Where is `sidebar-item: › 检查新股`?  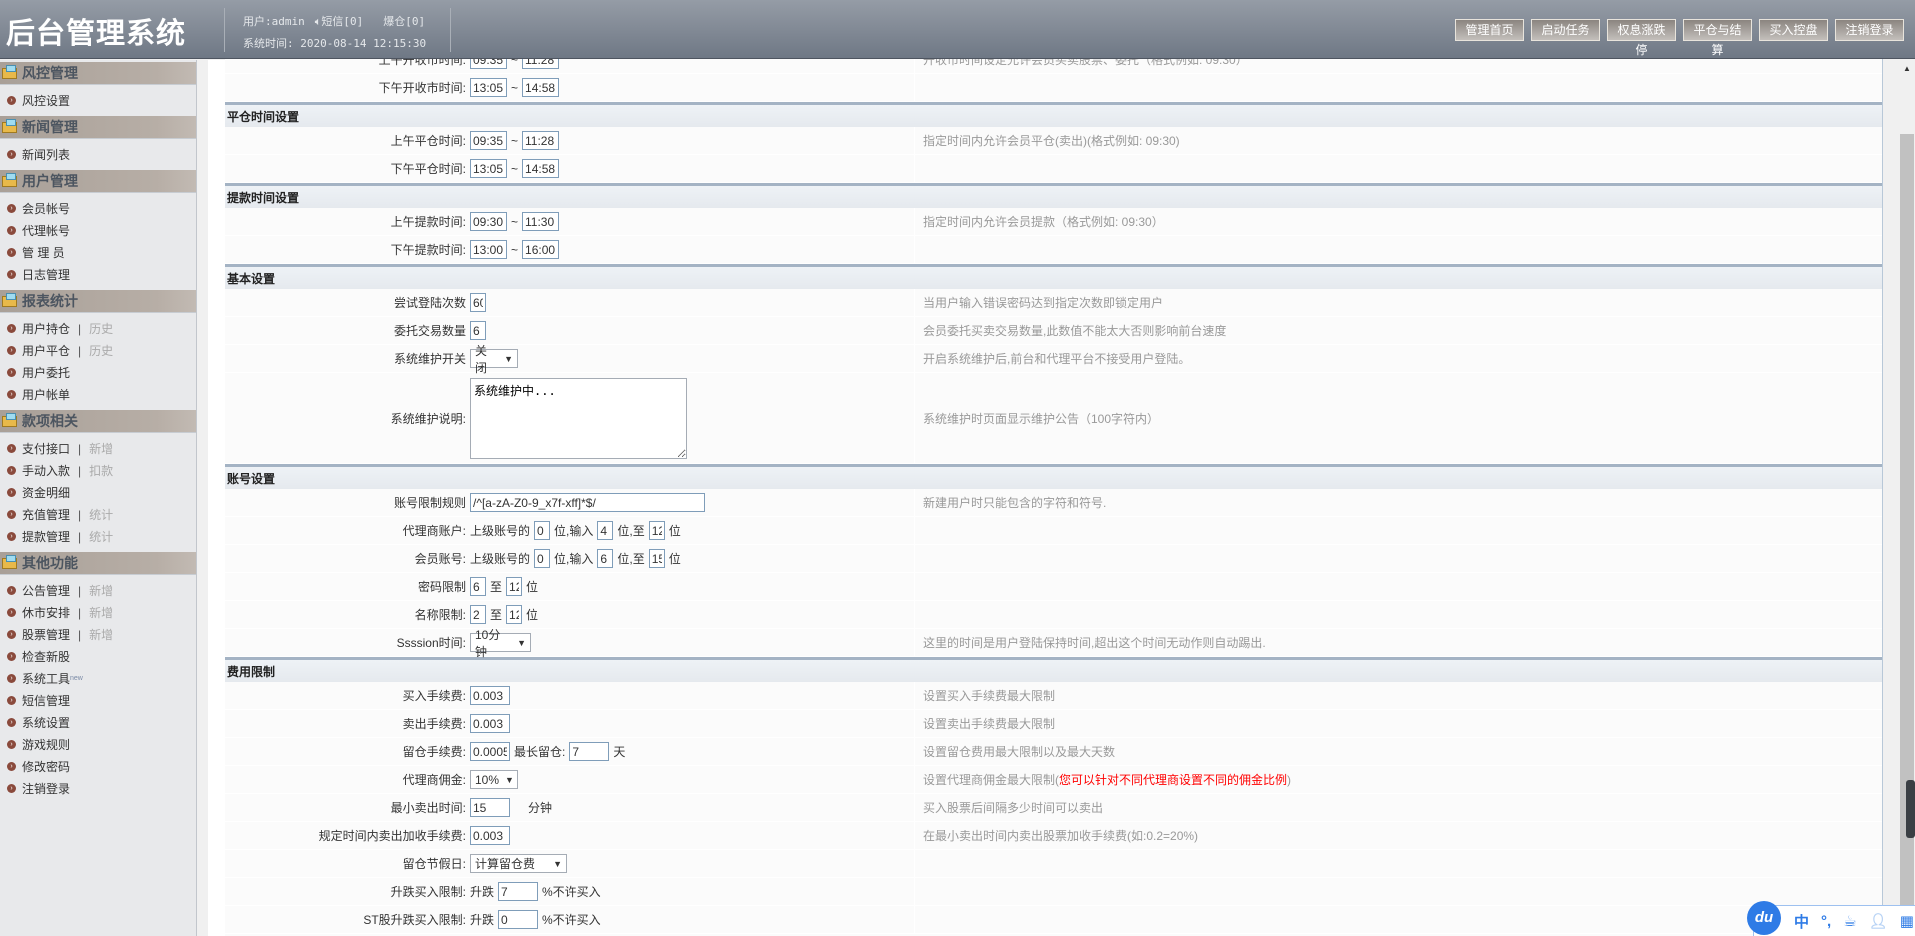
sidebar-item: › 检查新股 is located at coordinates (98, 656).